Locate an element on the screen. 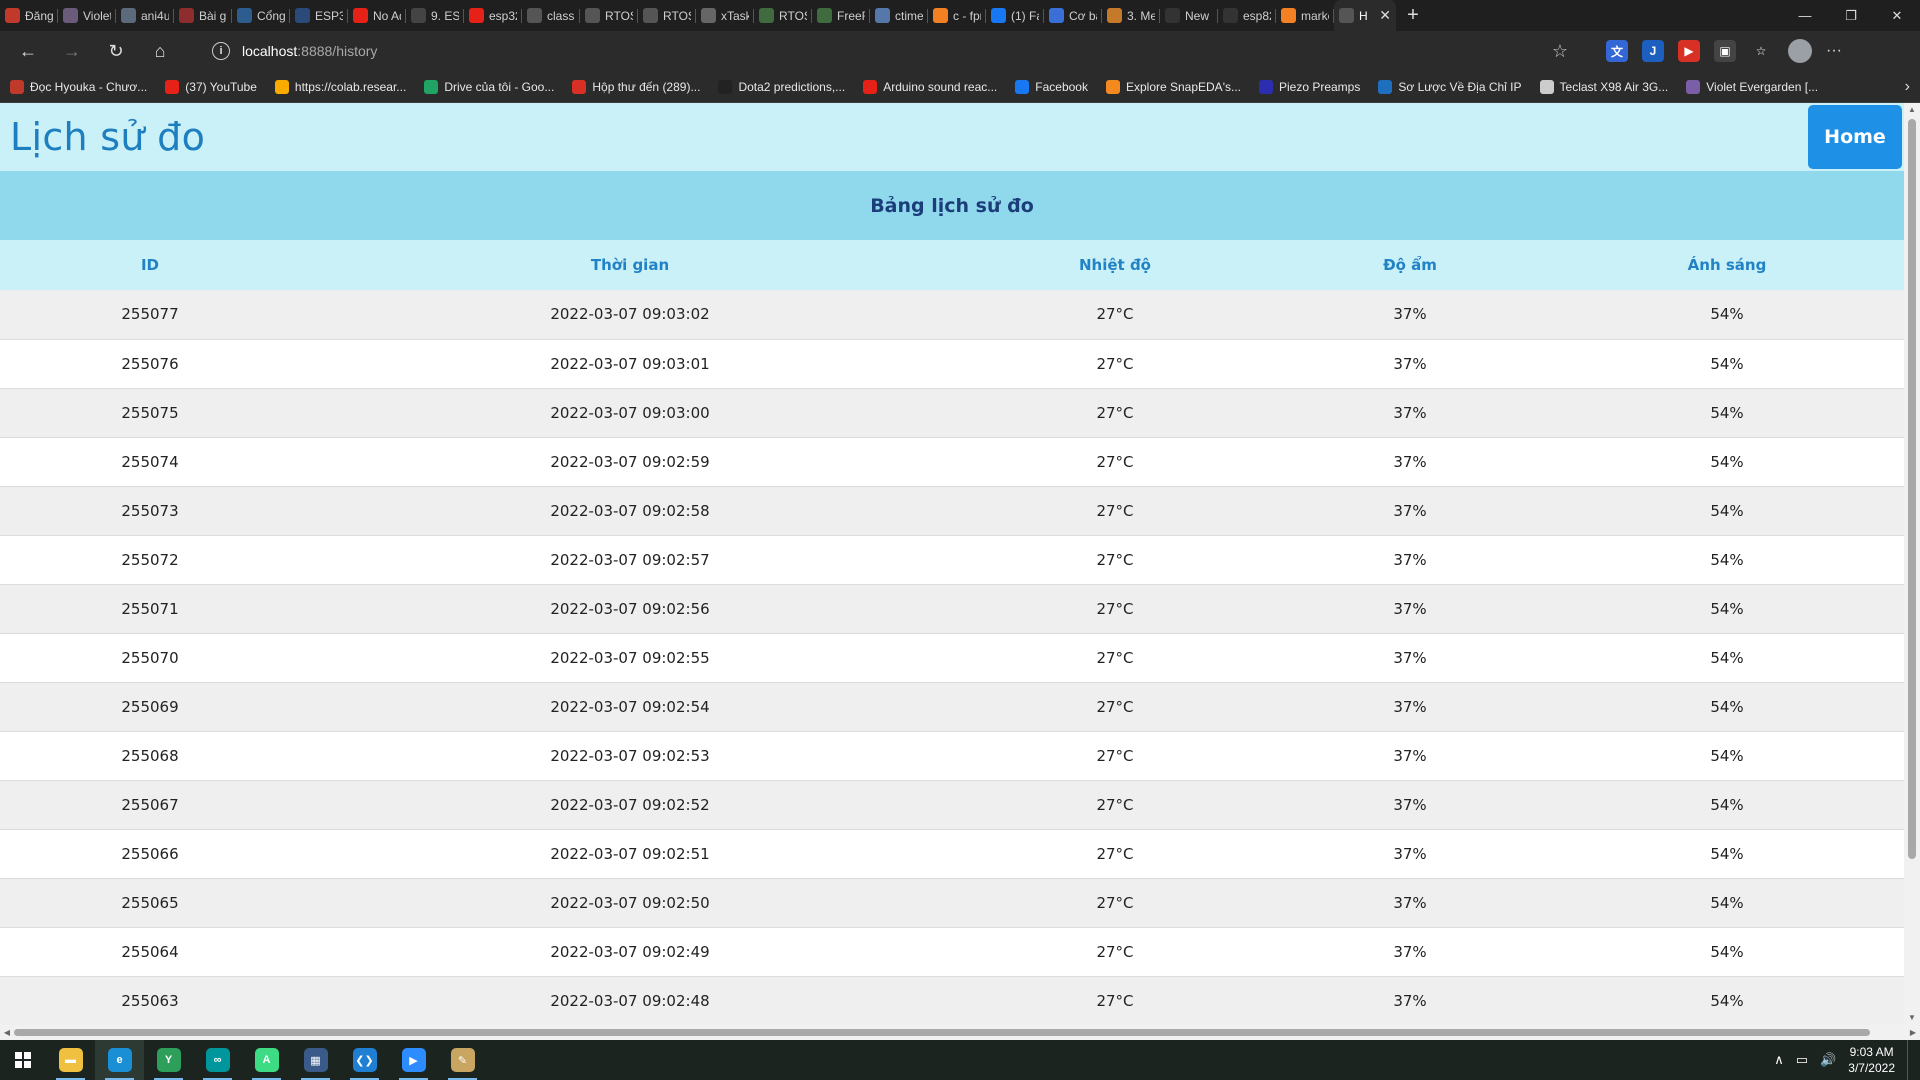  bookmark-item: Piezo Preamps is located at coordinates (1309, 86).